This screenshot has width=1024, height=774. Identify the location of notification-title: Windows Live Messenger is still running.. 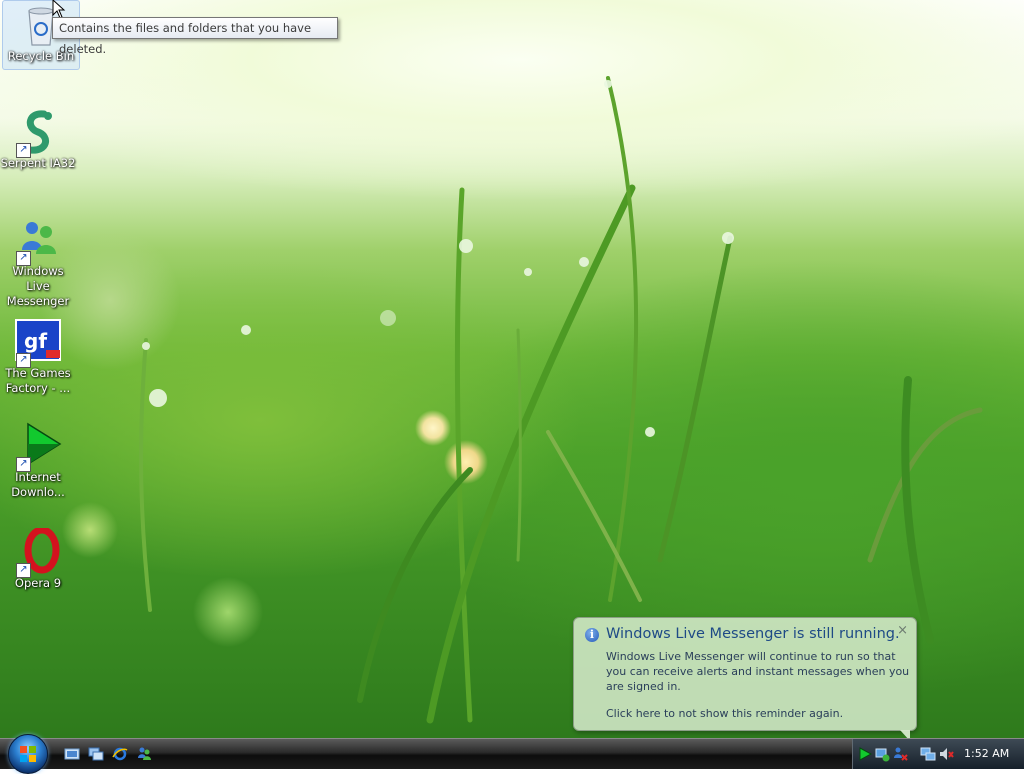
(753, 634).